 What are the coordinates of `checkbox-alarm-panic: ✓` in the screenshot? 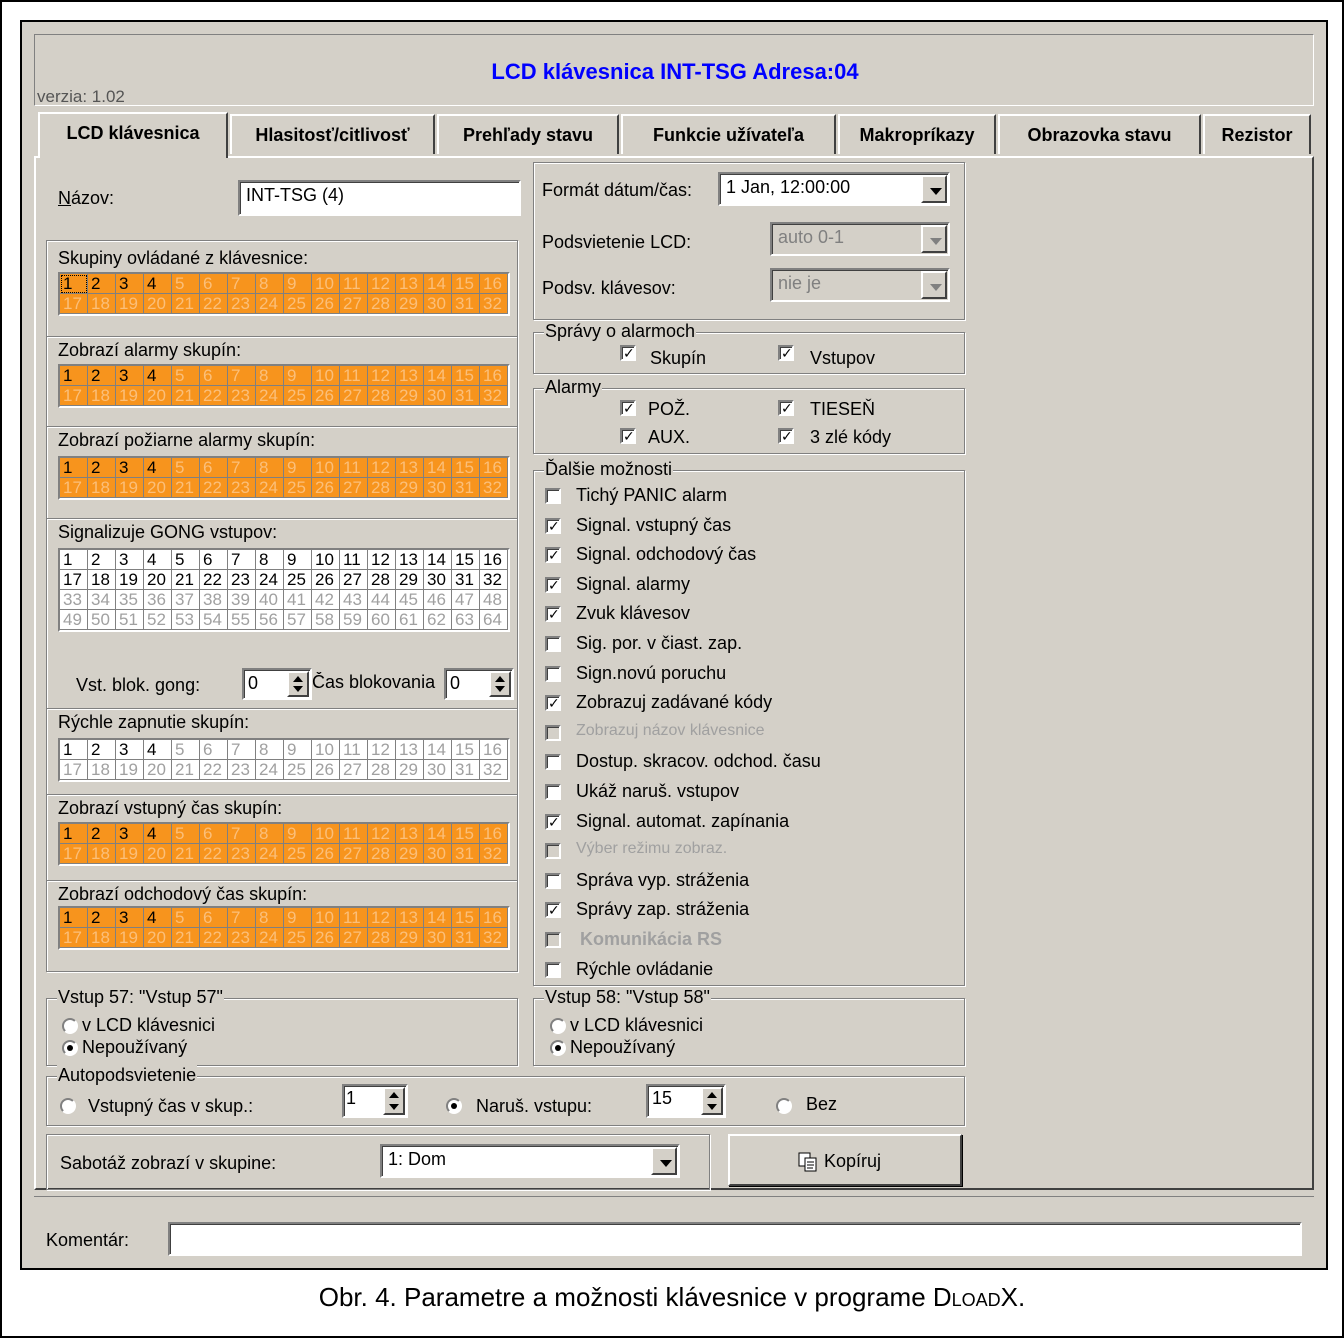 It's located at (786, 408).